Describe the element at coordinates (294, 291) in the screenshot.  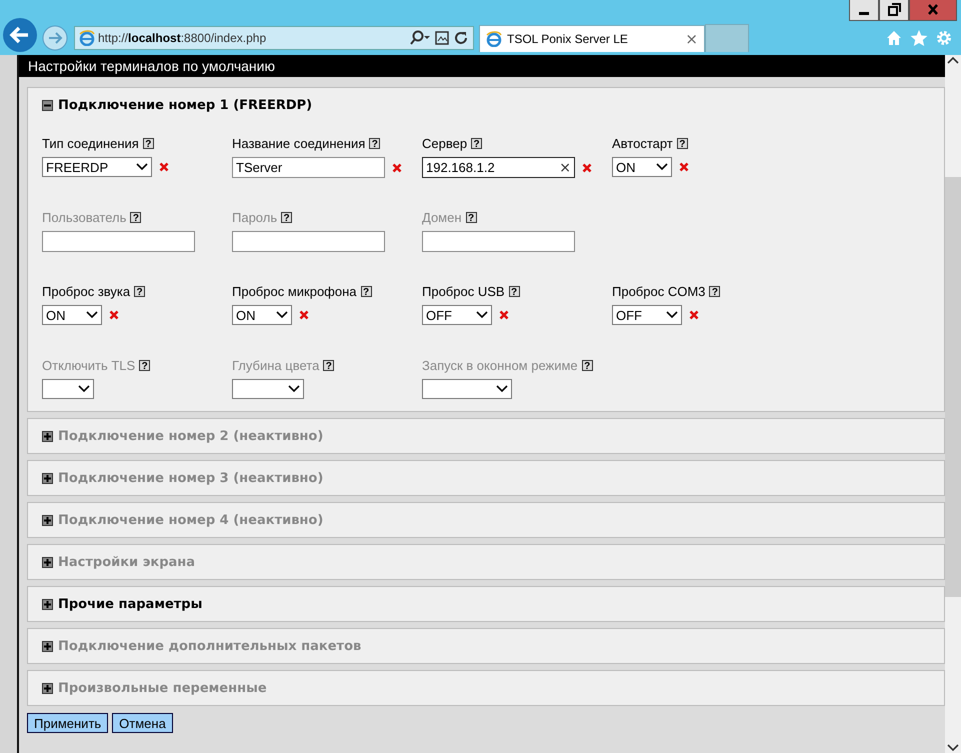
I see `field-label: Проброс микрофона` at that location.